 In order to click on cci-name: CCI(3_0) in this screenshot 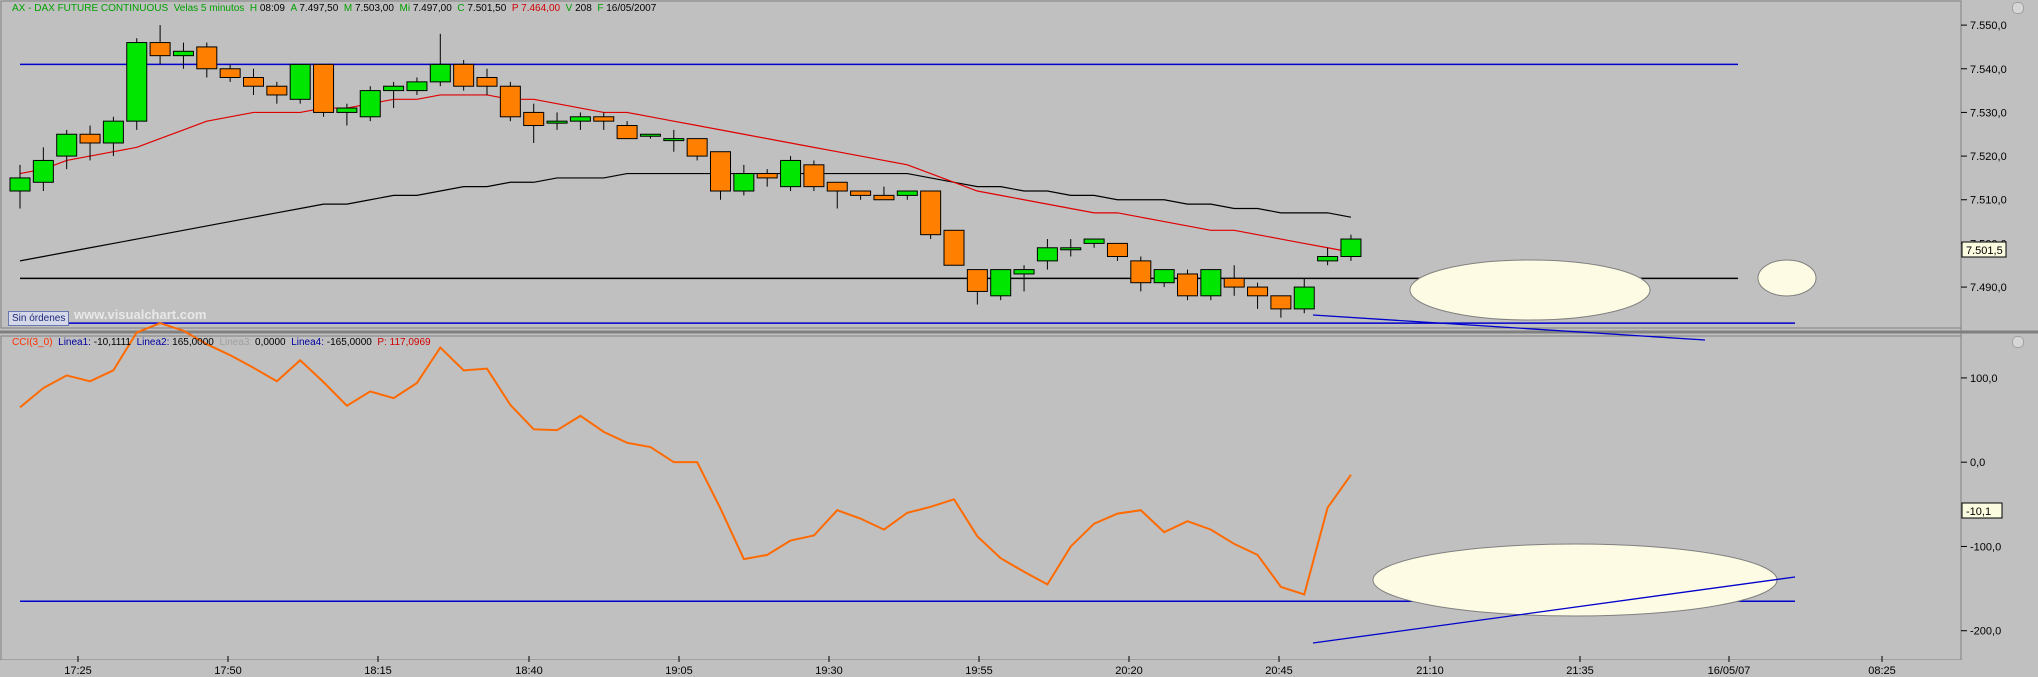, I will do `click(32, 342)`.